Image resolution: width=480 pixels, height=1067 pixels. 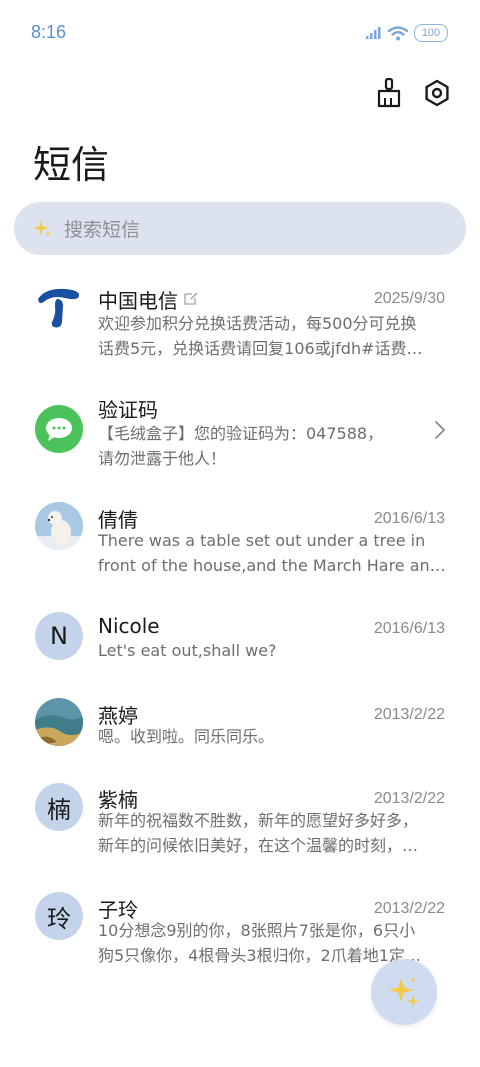 I want to click on search-placeholder: 搜索短信, so click(x=102, y=230).